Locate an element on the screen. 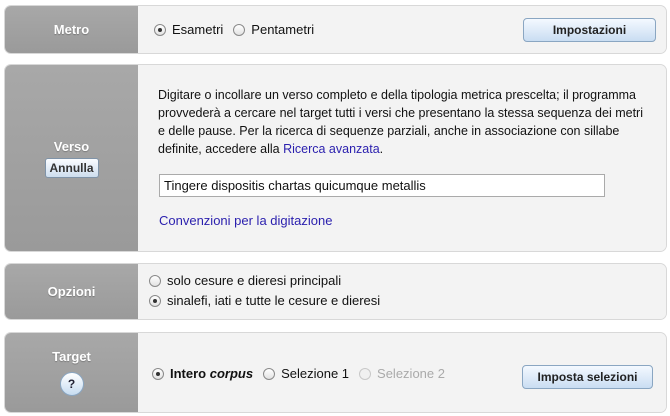 Image resolution: width=670 pixels, height=416 pixels. radio-esametri is located at coordinates (160, 29).